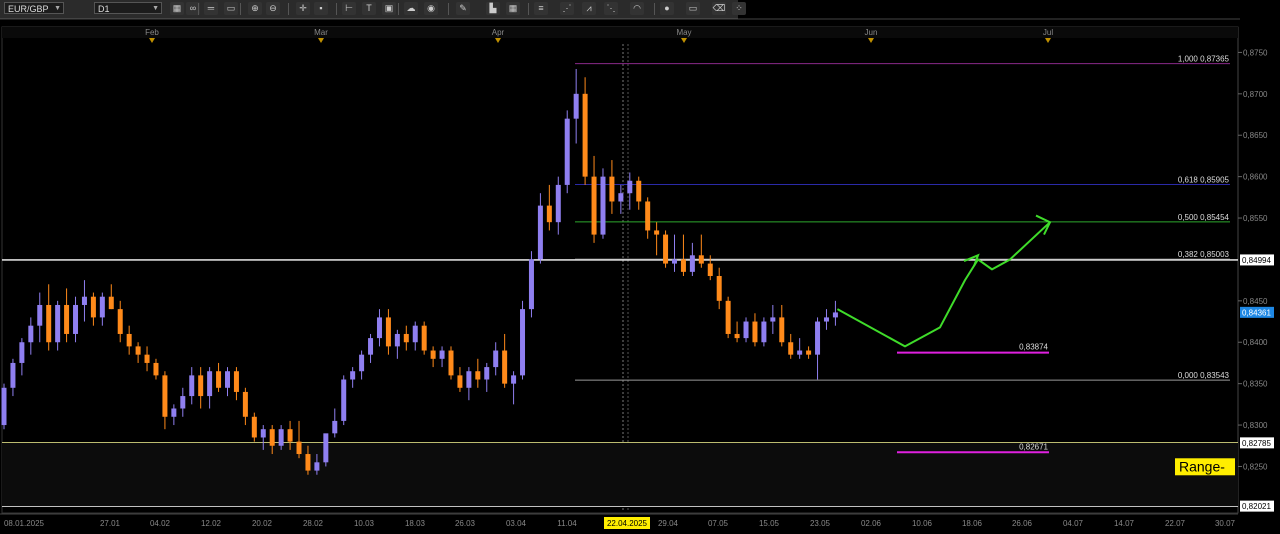 The width and height of the screenshot is (1280, 534). Describe the element at coordinates (160, 523) in the screenshot. I see `date-tick-label: 04.02` at that location.